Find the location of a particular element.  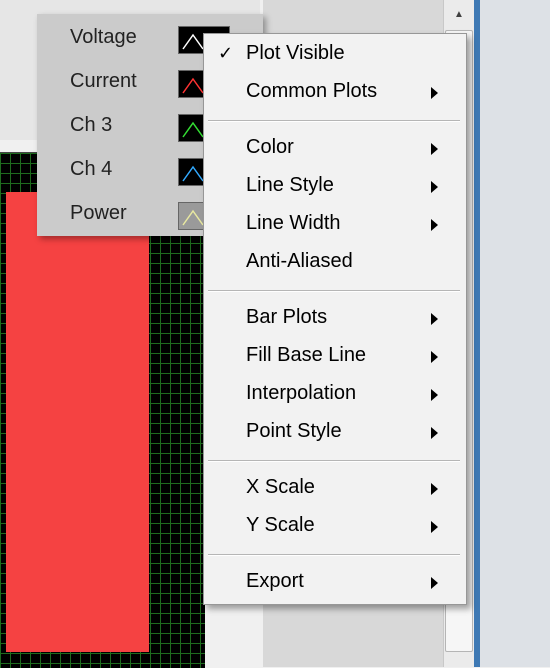

menu-item-interpolation: Interpolation is located at coordinates (335, 395).